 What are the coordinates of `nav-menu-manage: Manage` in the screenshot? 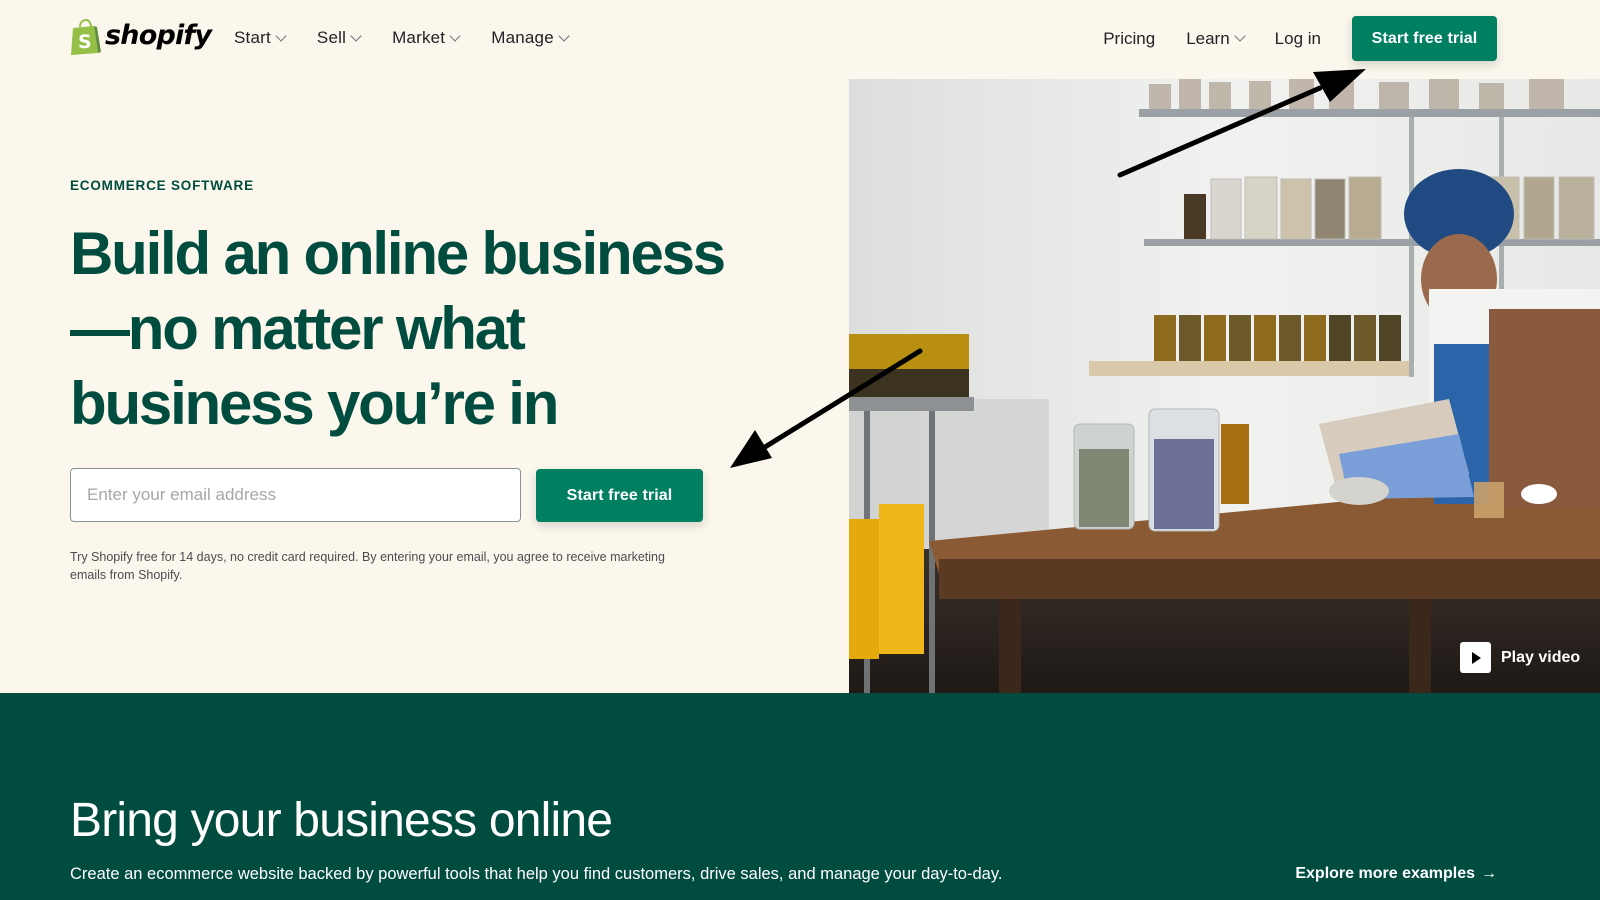 It's located at (530, 38).